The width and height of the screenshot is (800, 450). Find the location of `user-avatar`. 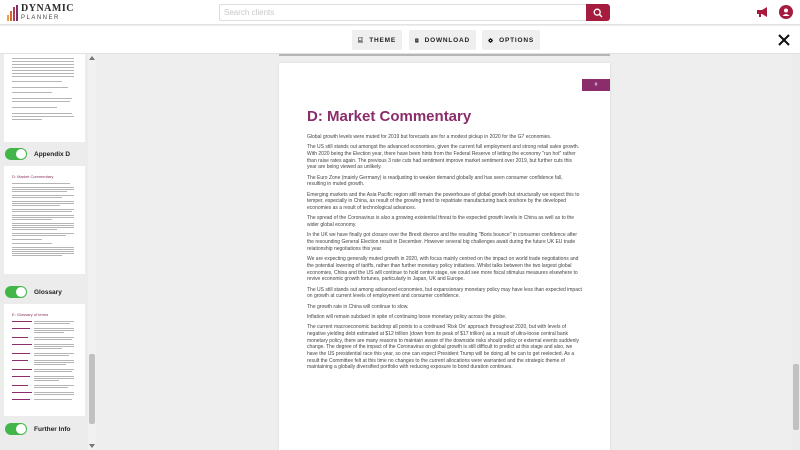

user-avatar is located at coordinates (786, 12).